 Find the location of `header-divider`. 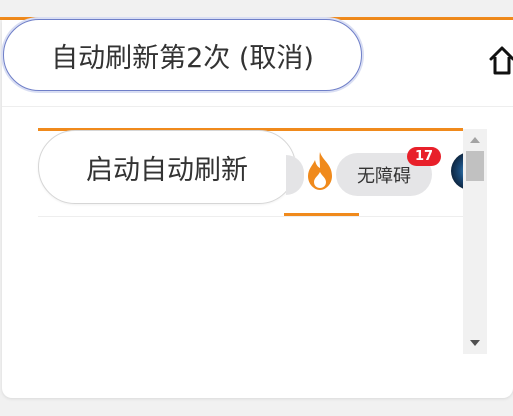

header-divider is located at coordinates (257, 106).